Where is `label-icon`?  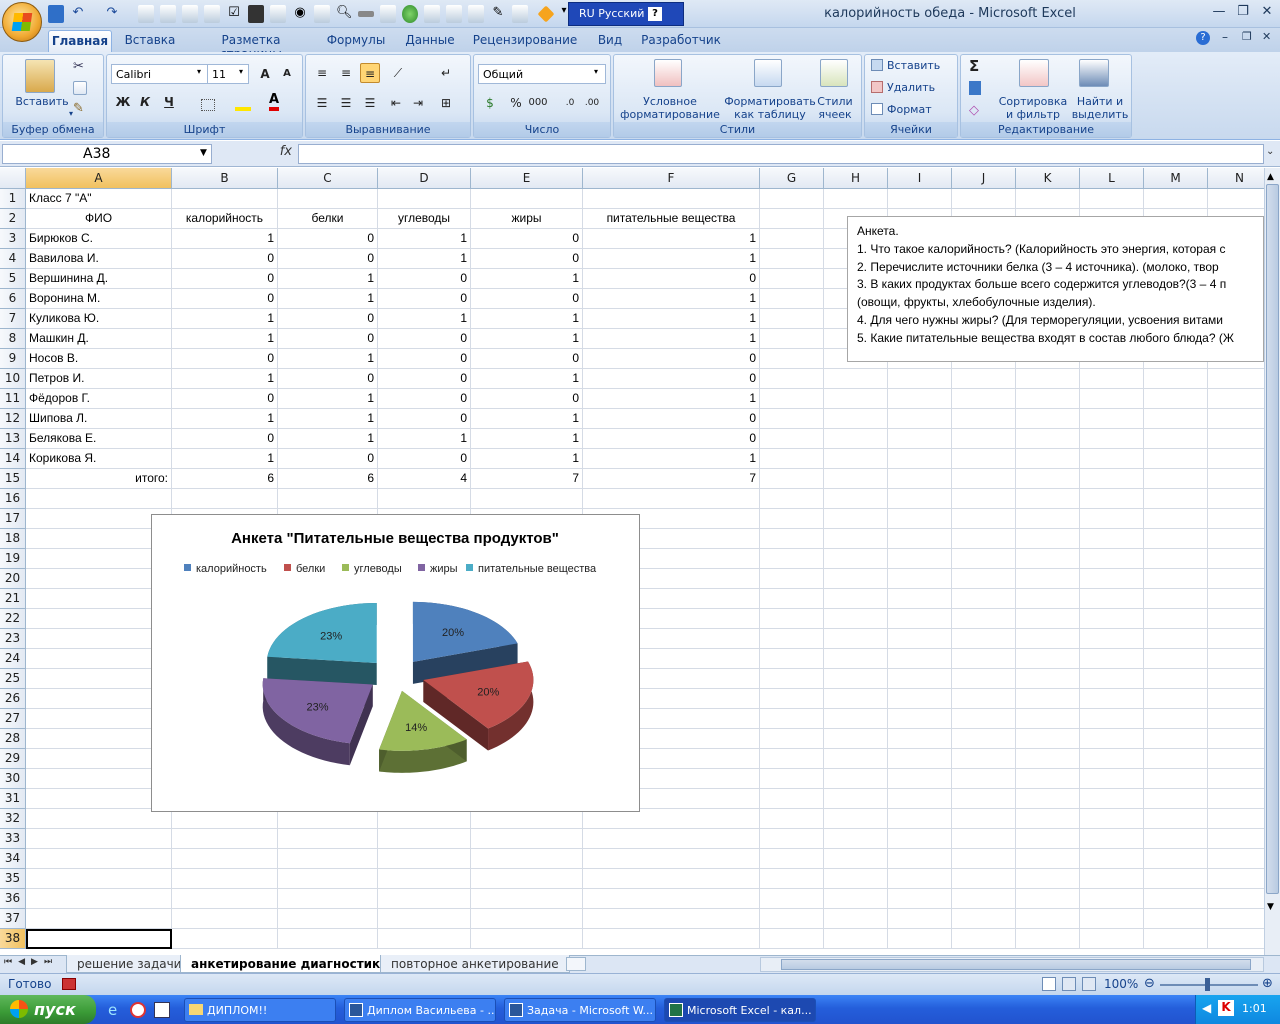
label-icon is located at coordinates (388, 14).